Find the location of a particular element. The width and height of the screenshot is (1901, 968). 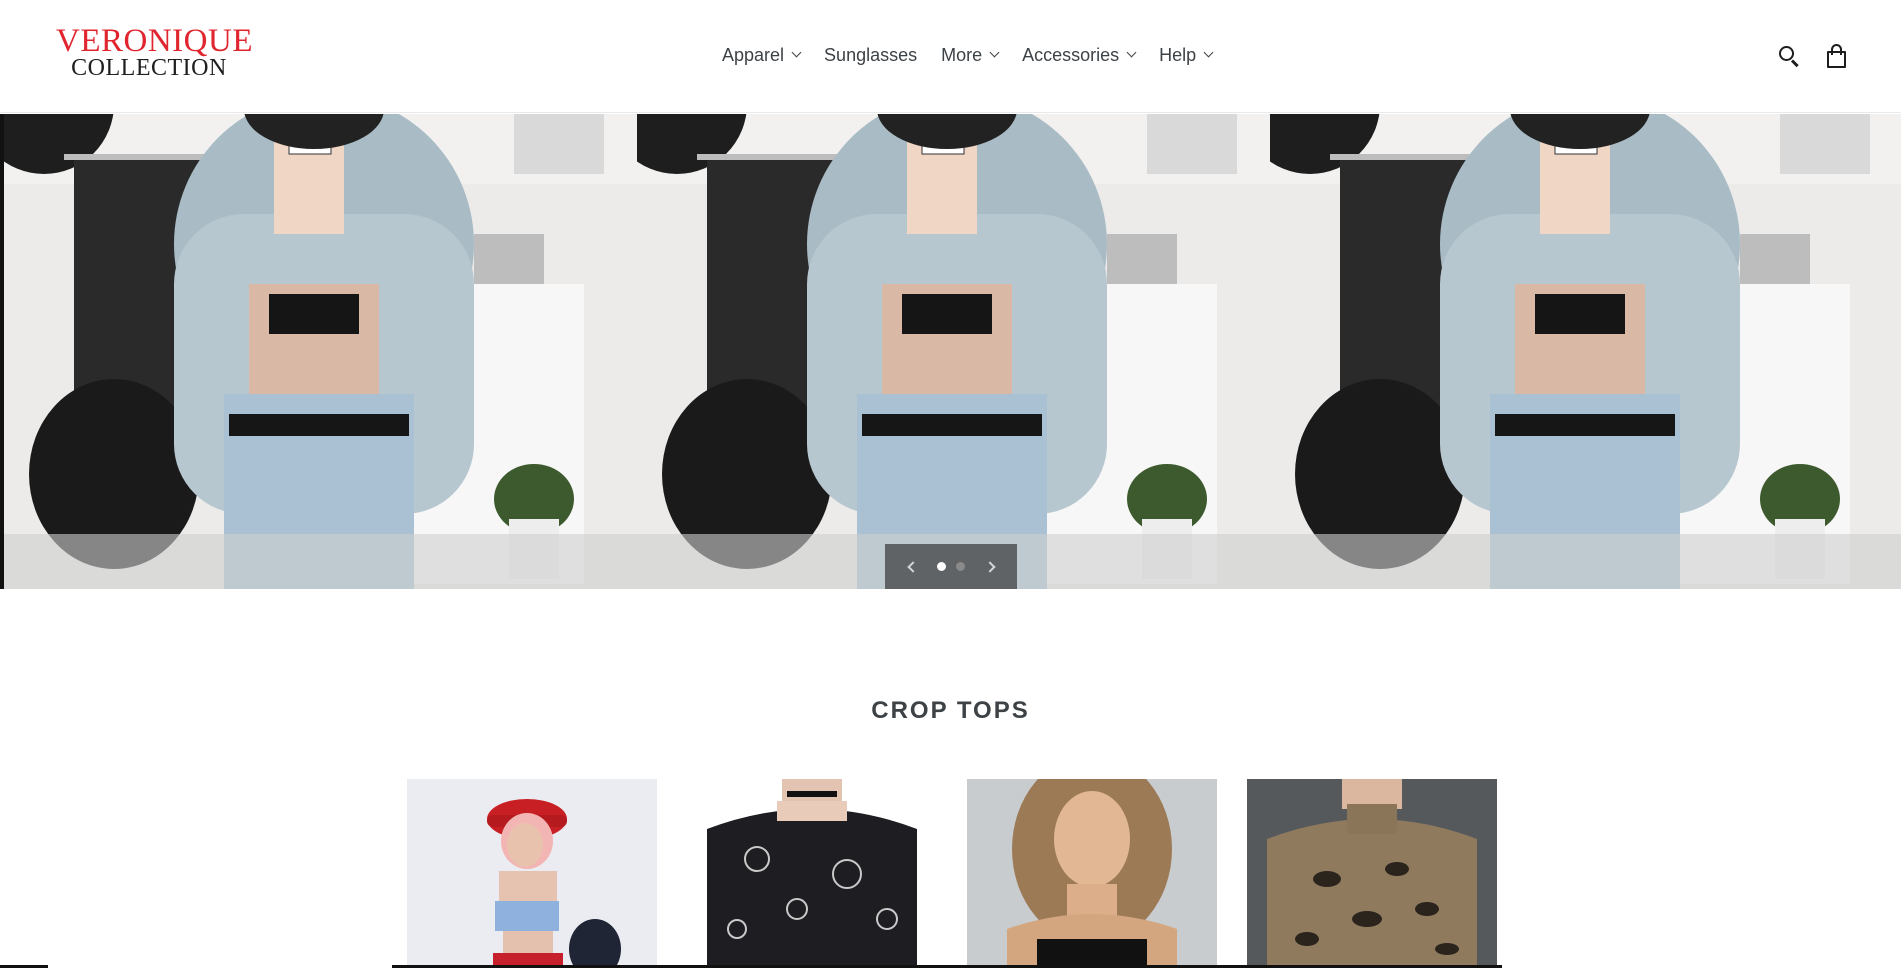

main-nav: Apparel Sunglasses More Accessories Help is located at coordinates (967, 55).